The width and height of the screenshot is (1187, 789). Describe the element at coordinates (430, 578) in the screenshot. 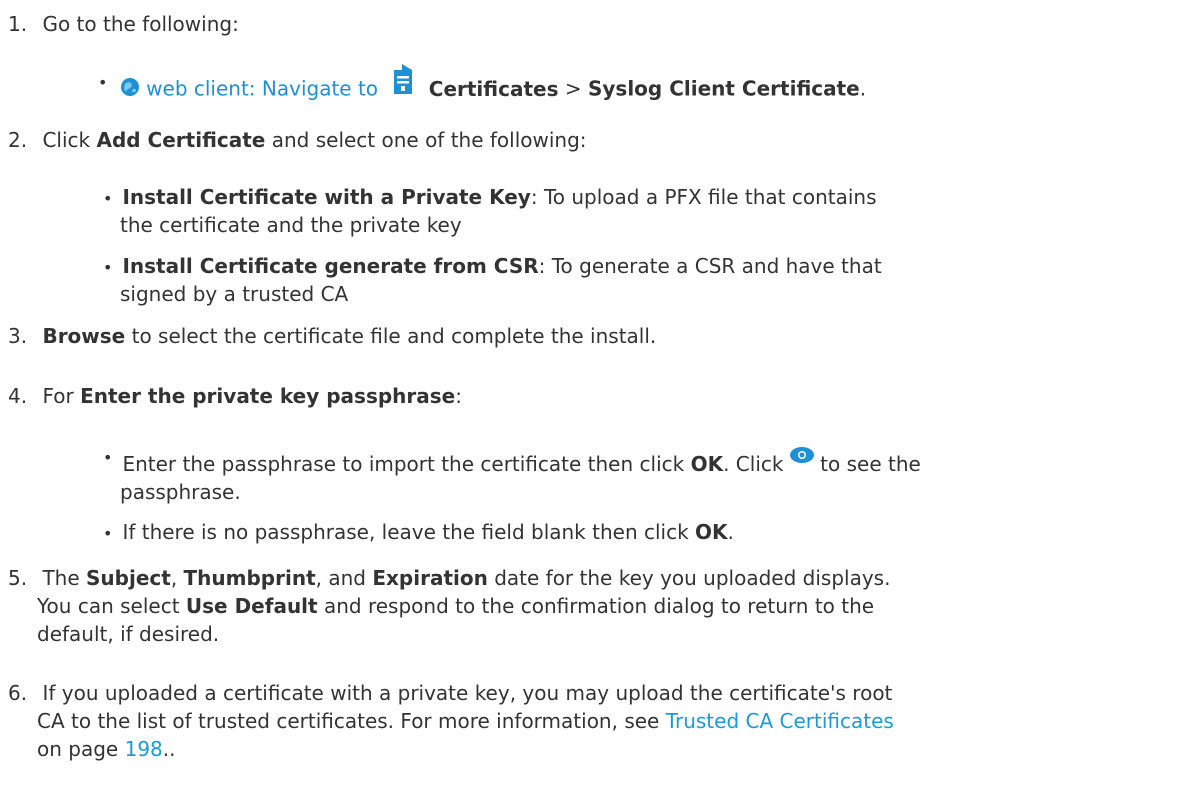

I see `expiration-label: Expiration` at that location.